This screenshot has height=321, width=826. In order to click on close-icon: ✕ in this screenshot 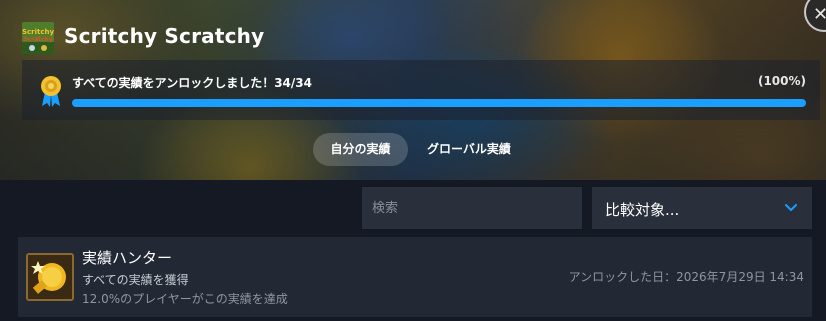, I will do `click(819, 14)`.